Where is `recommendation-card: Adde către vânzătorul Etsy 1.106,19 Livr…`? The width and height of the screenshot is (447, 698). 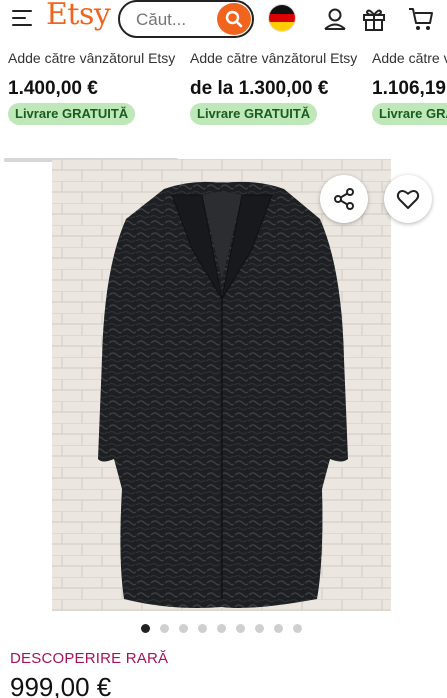 recommendation-card: Adde către vânzătorul Etsy 1.106,19 Livr… is located at coordinates (409, 86).